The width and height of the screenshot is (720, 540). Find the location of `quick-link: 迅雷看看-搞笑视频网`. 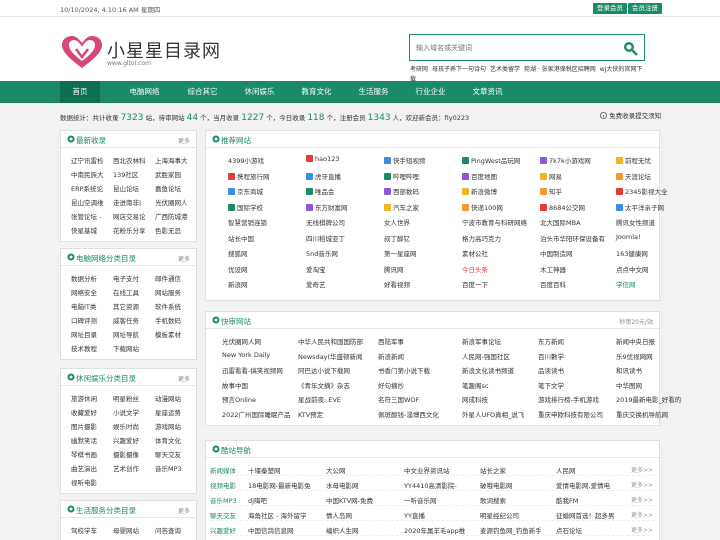

quick-link: 迅雷看看-搞笑视频网 is located at coordinates (252, 370).